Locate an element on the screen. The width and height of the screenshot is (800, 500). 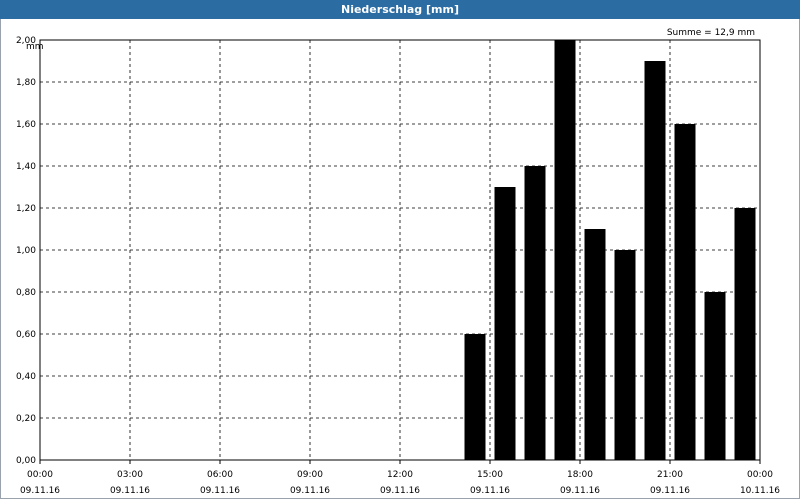
x-tick-time-label: 21:00 is located at coordinates (670, 475).